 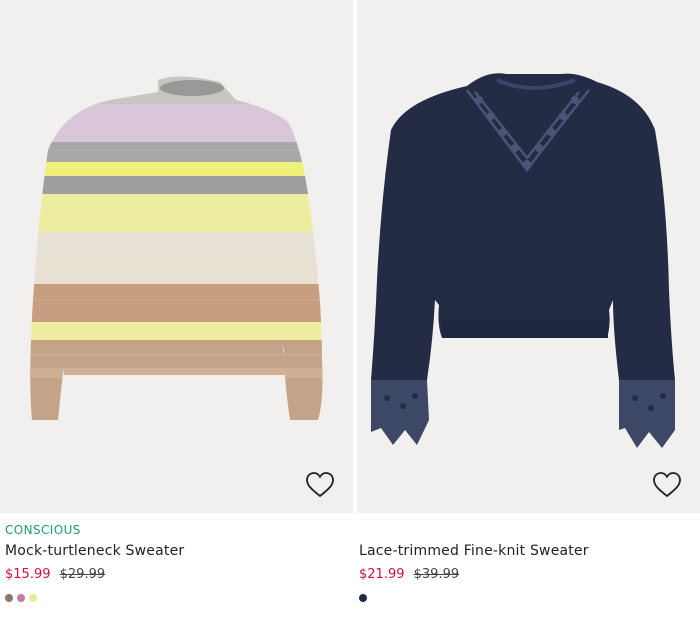 What do you see at coordinates (43, 530) in the screenshot?
I see `conscious-tag: CONSCIOUS` at bounding box center [43, 530].